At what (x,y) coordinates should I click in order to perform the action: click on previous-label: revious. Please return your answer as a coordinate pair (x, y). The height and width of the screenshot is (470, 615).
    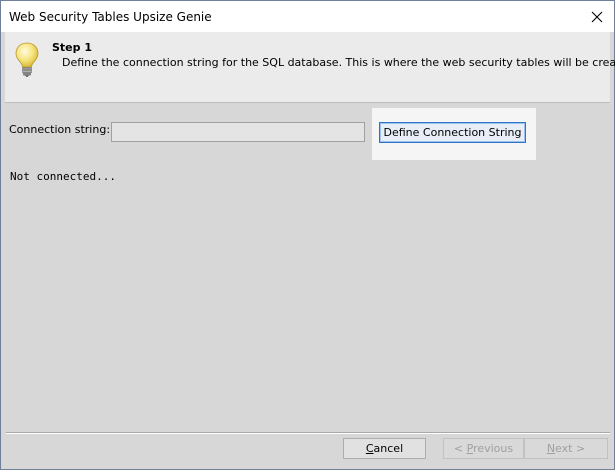
    Looking at the image, I should click on (493, 448).